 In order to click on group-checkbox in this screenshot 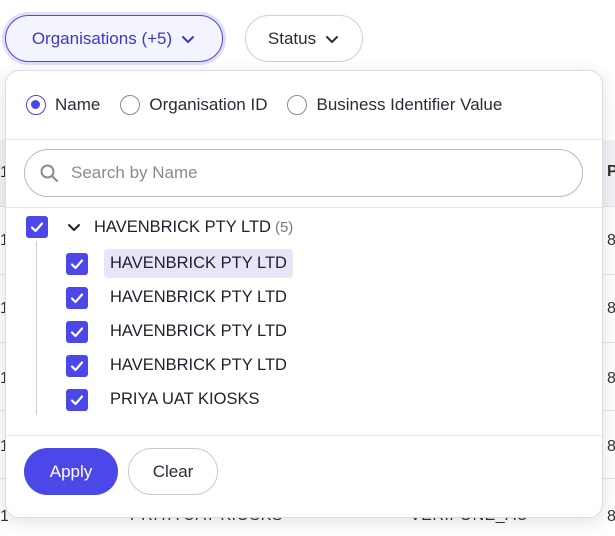, I will do `click(37, 227)`.